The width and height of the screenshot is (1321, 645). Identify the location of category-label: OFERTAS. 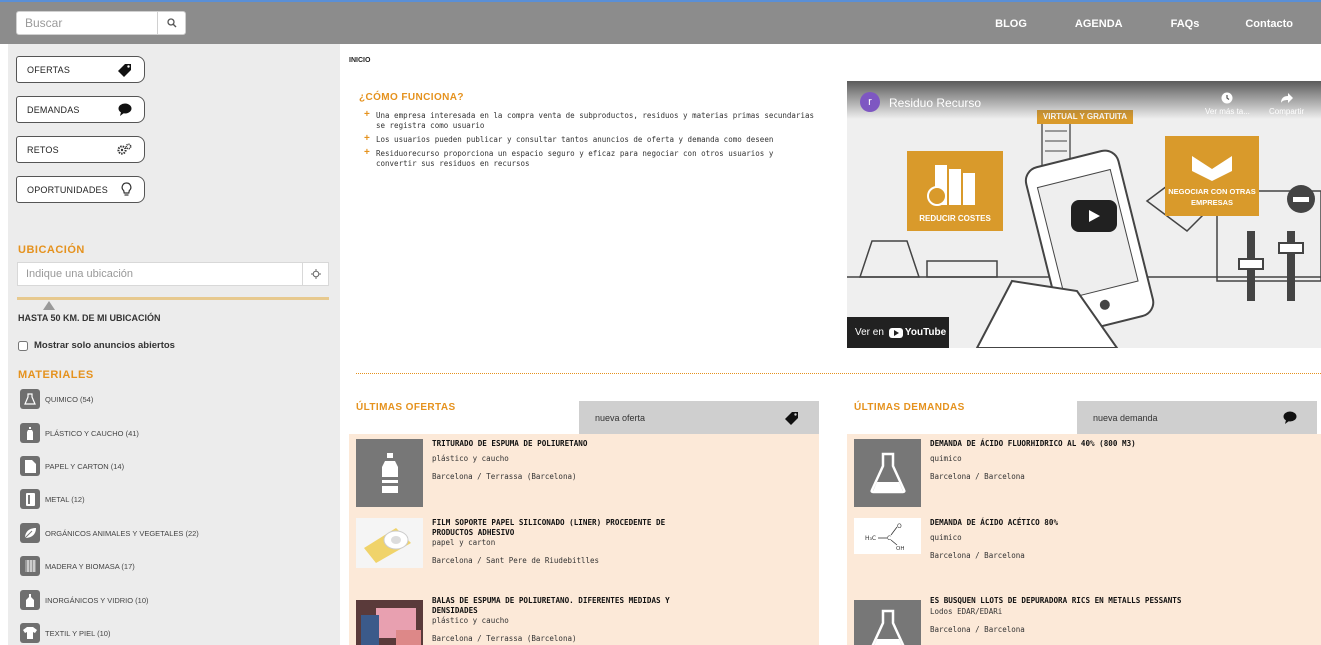
(49, 69).